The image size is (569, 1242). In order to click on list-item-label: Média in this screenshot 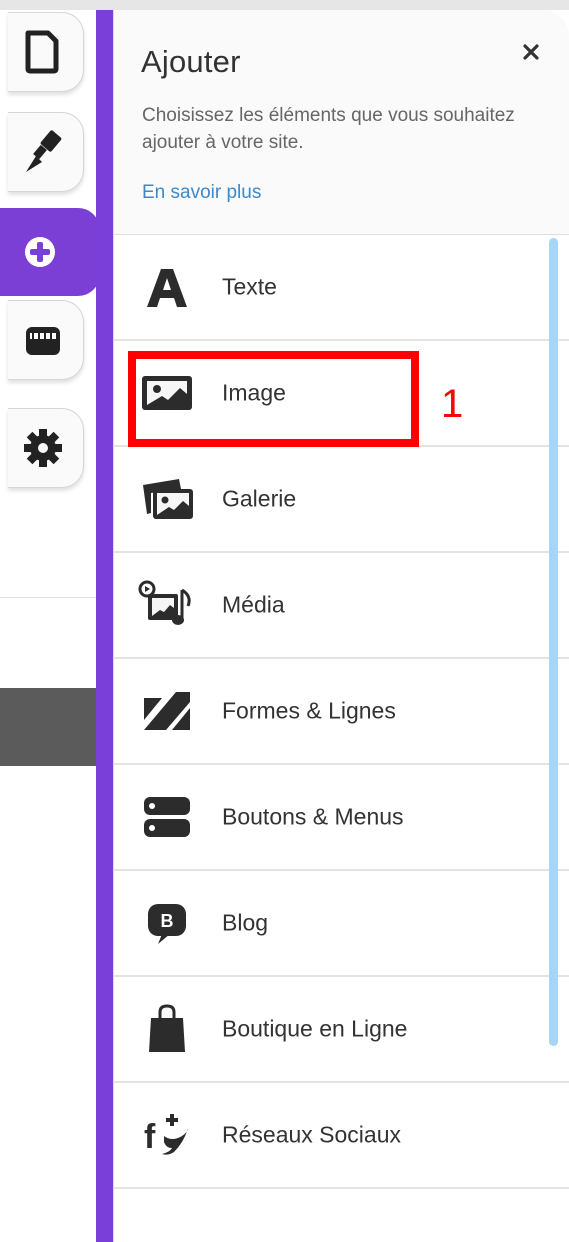, I will do `click(253, 604)`.